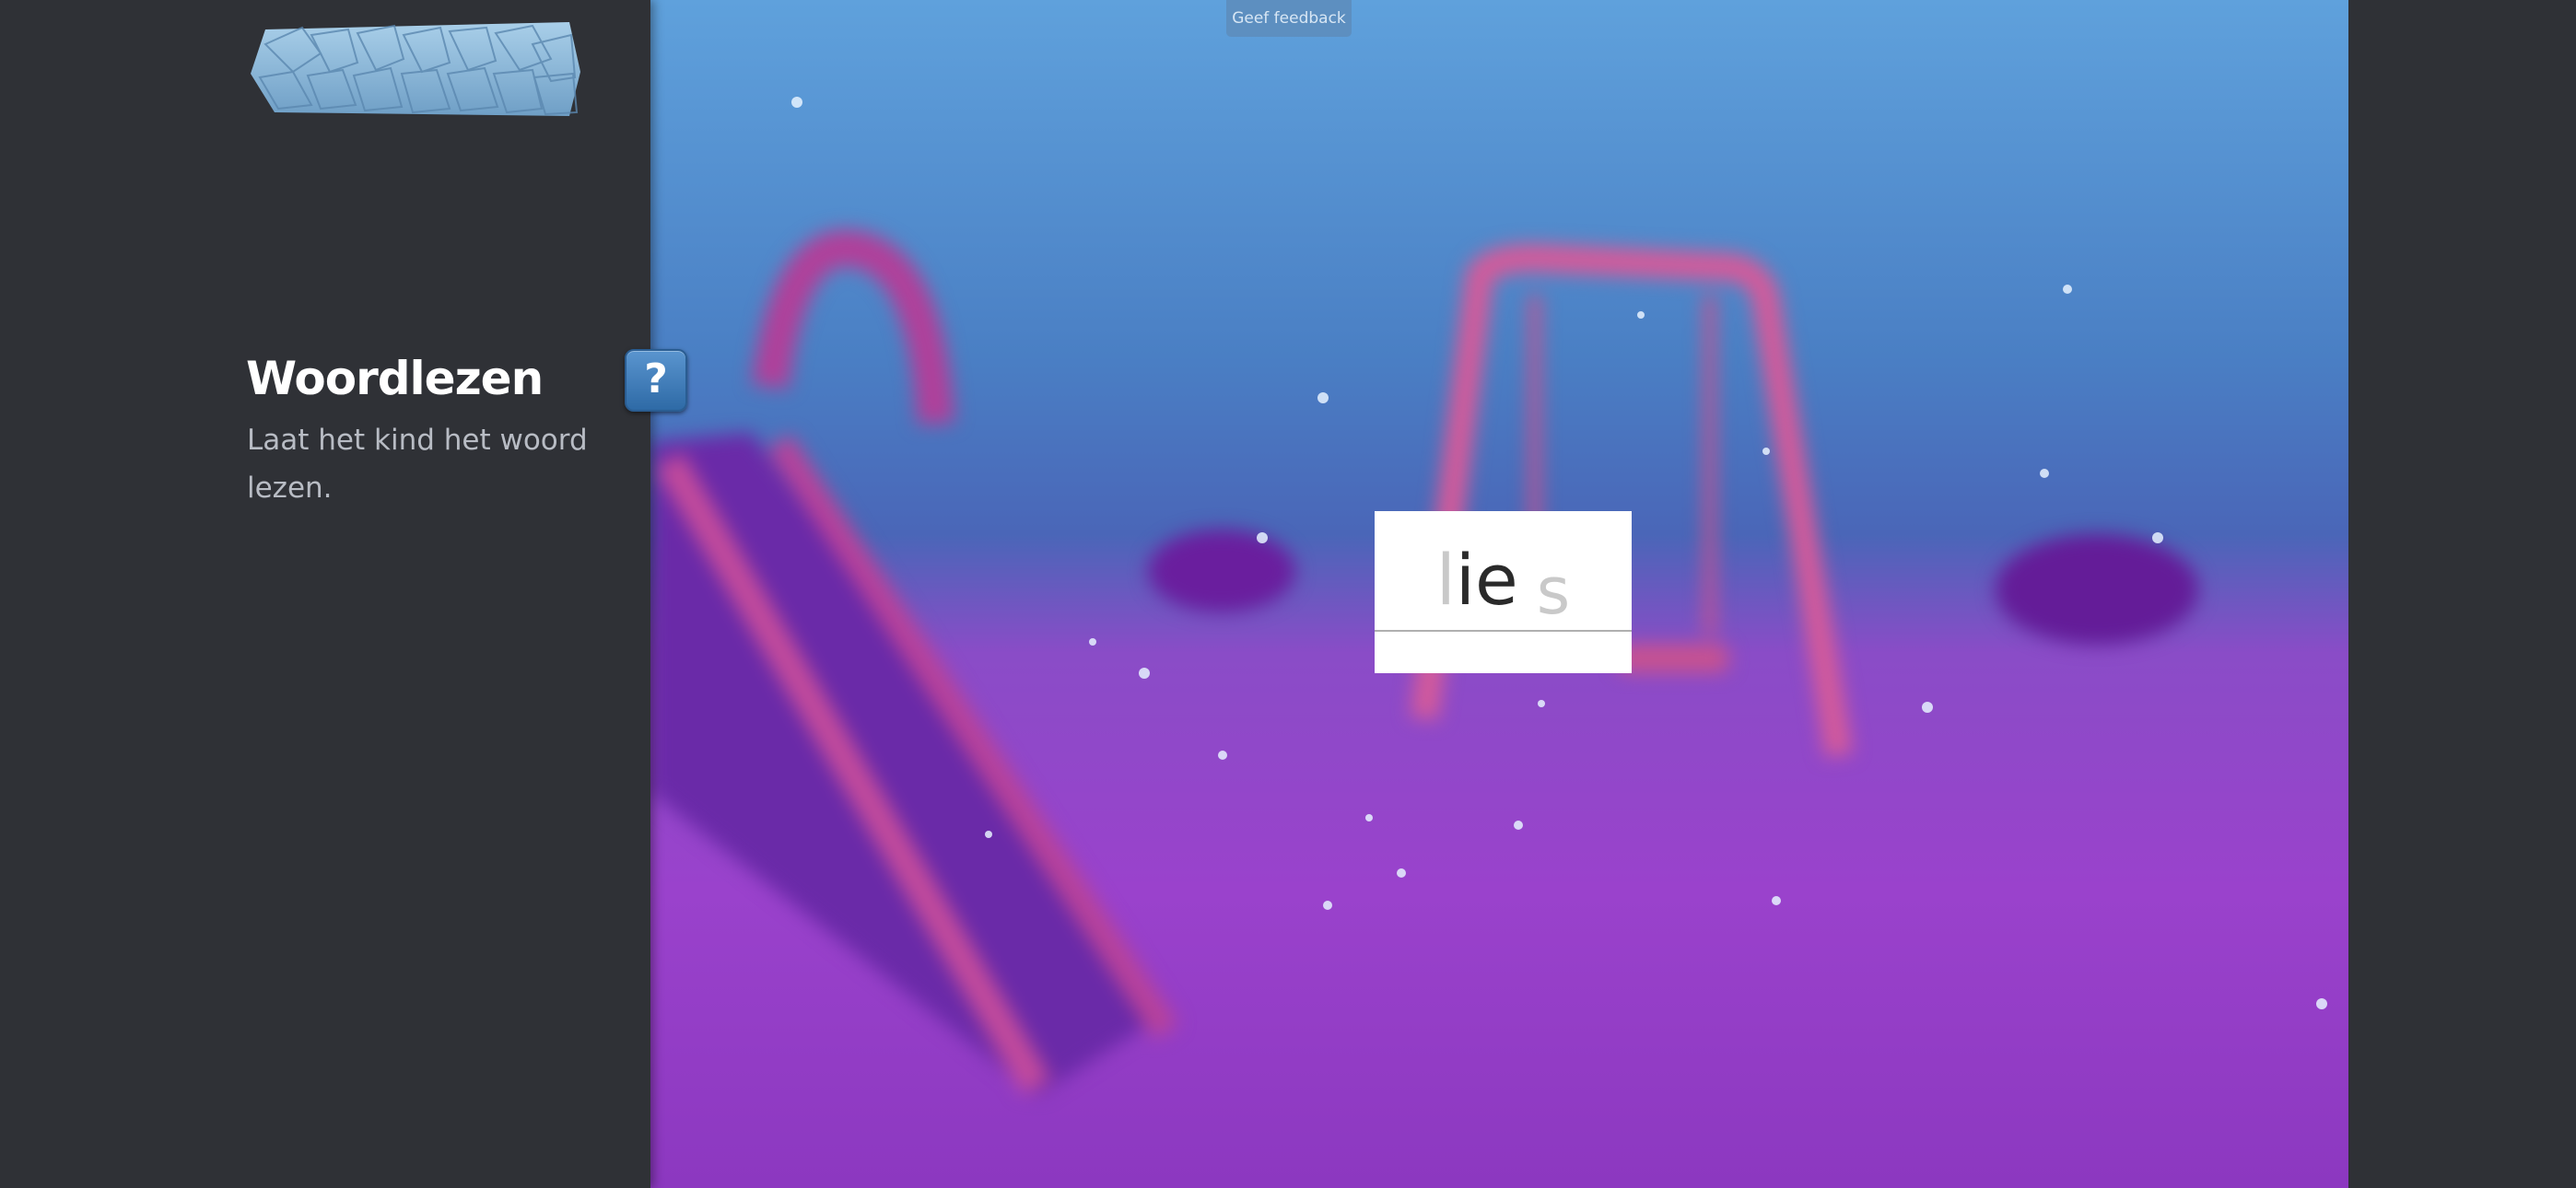  What do you see at coordinates (656, 380) in the screenshot?
I see `help-button: ?` at bounding box center [656, 380].